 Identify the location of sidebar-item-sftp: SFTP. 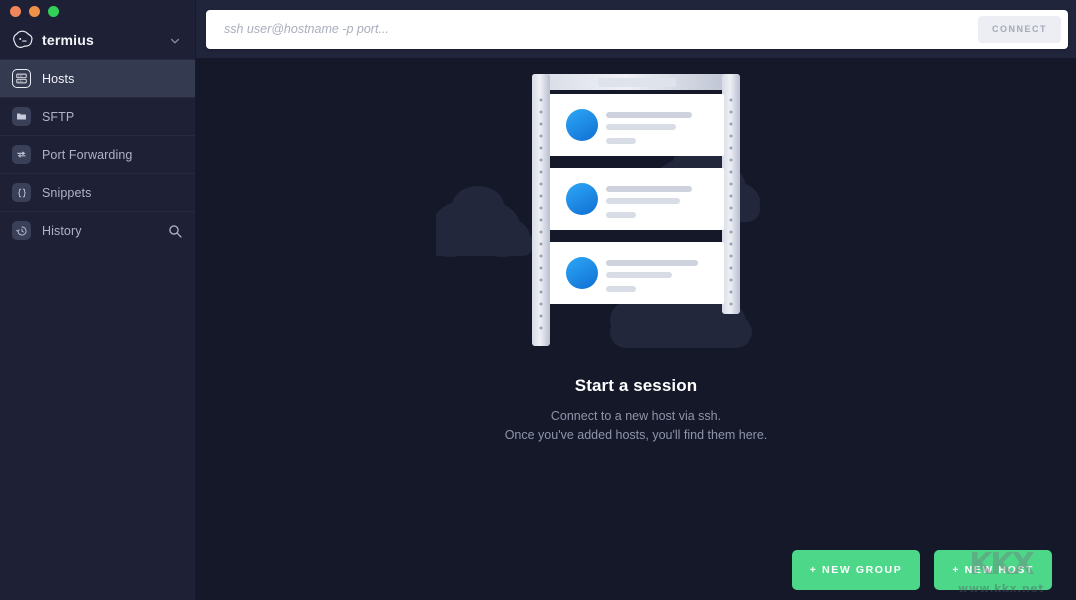
(97, 116).